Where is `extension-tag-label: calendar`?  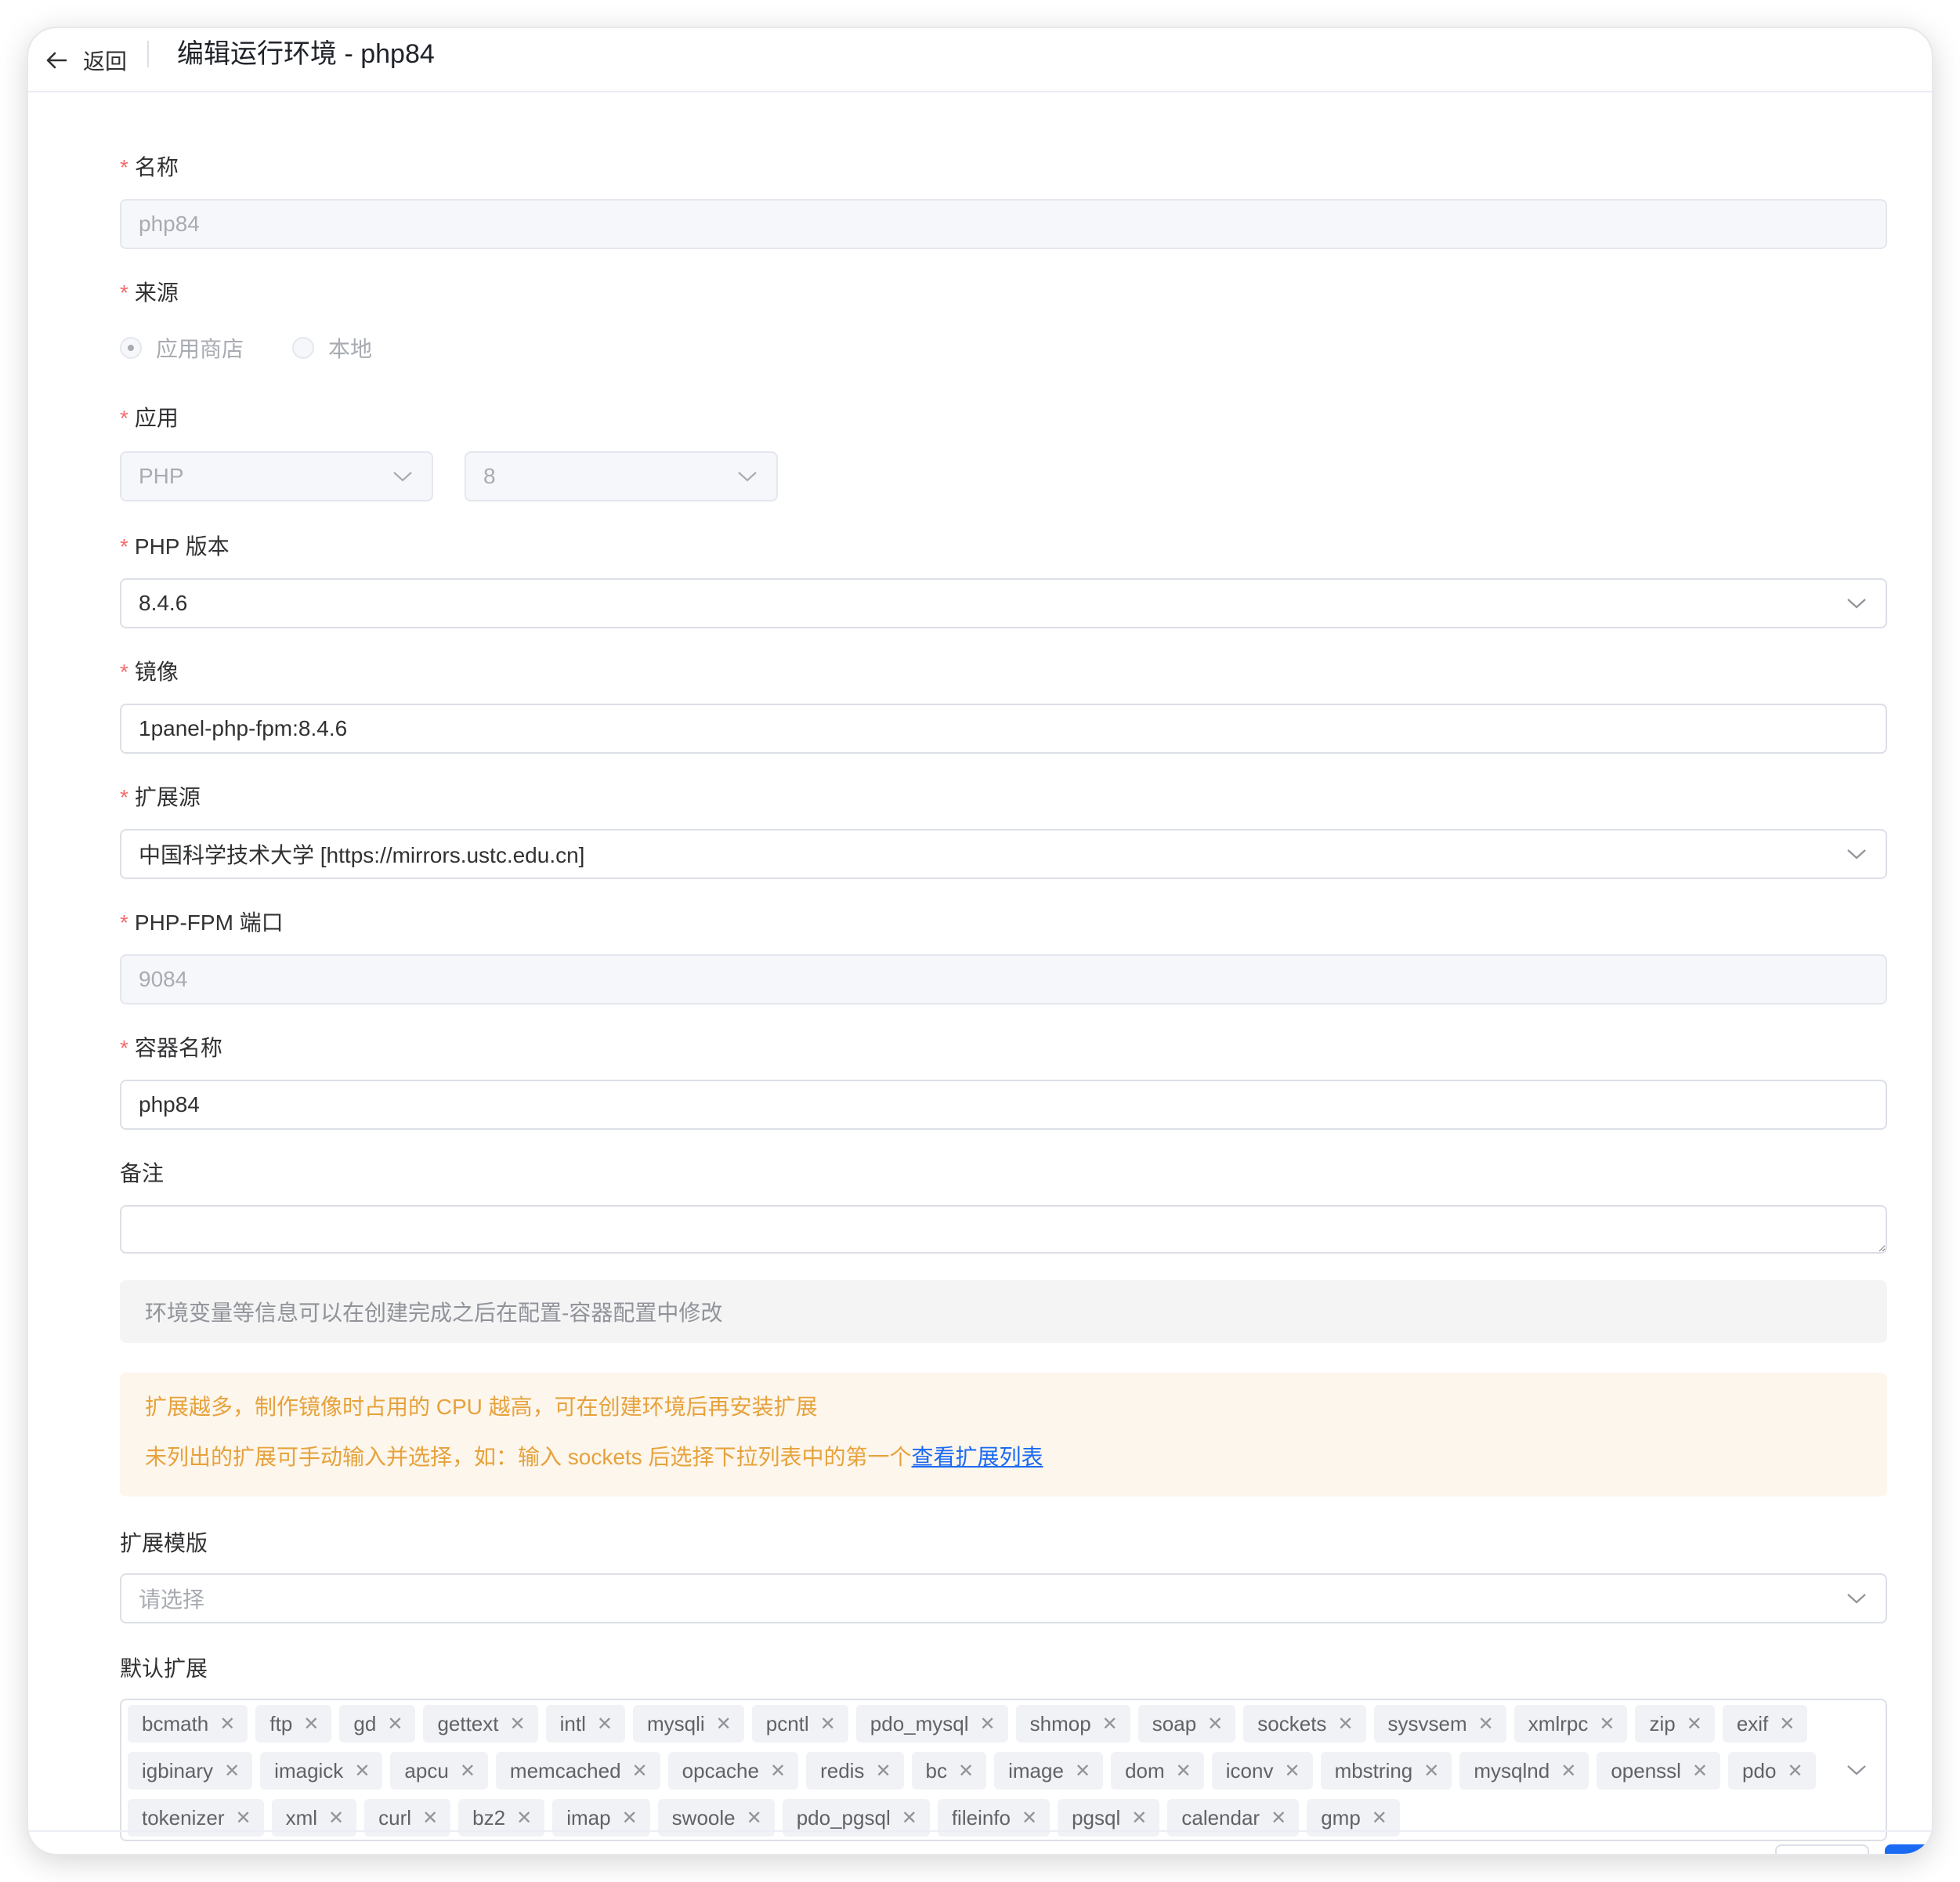
extension-tag-label: calendar is located at coordinates (1220, 1817).